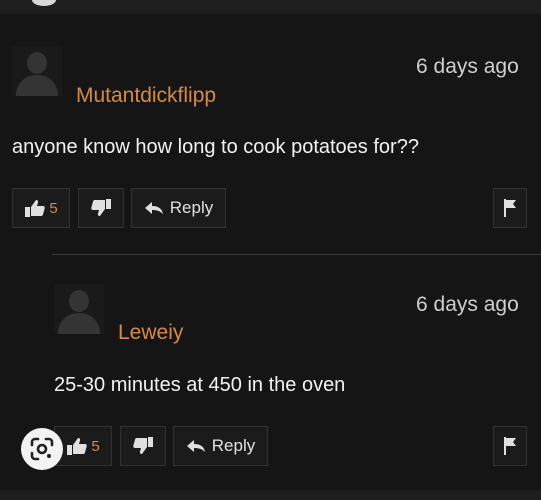  What do you see at coordinates (296, 254) in the screenshot?
I see `divider` at bounding box center [296, 254].